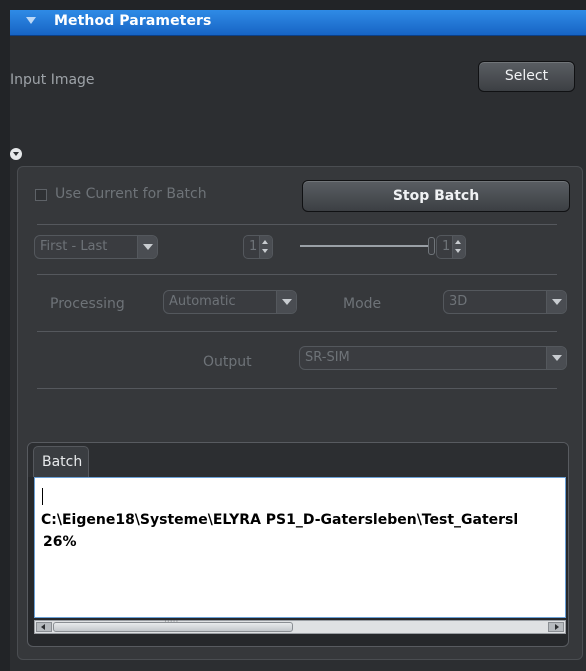 The width and height of the screenshot is (586, 671). Describe the element at coordinates (436, 196) in the screenshot. I see `stop-batch-button: Stop Batch` at that location.